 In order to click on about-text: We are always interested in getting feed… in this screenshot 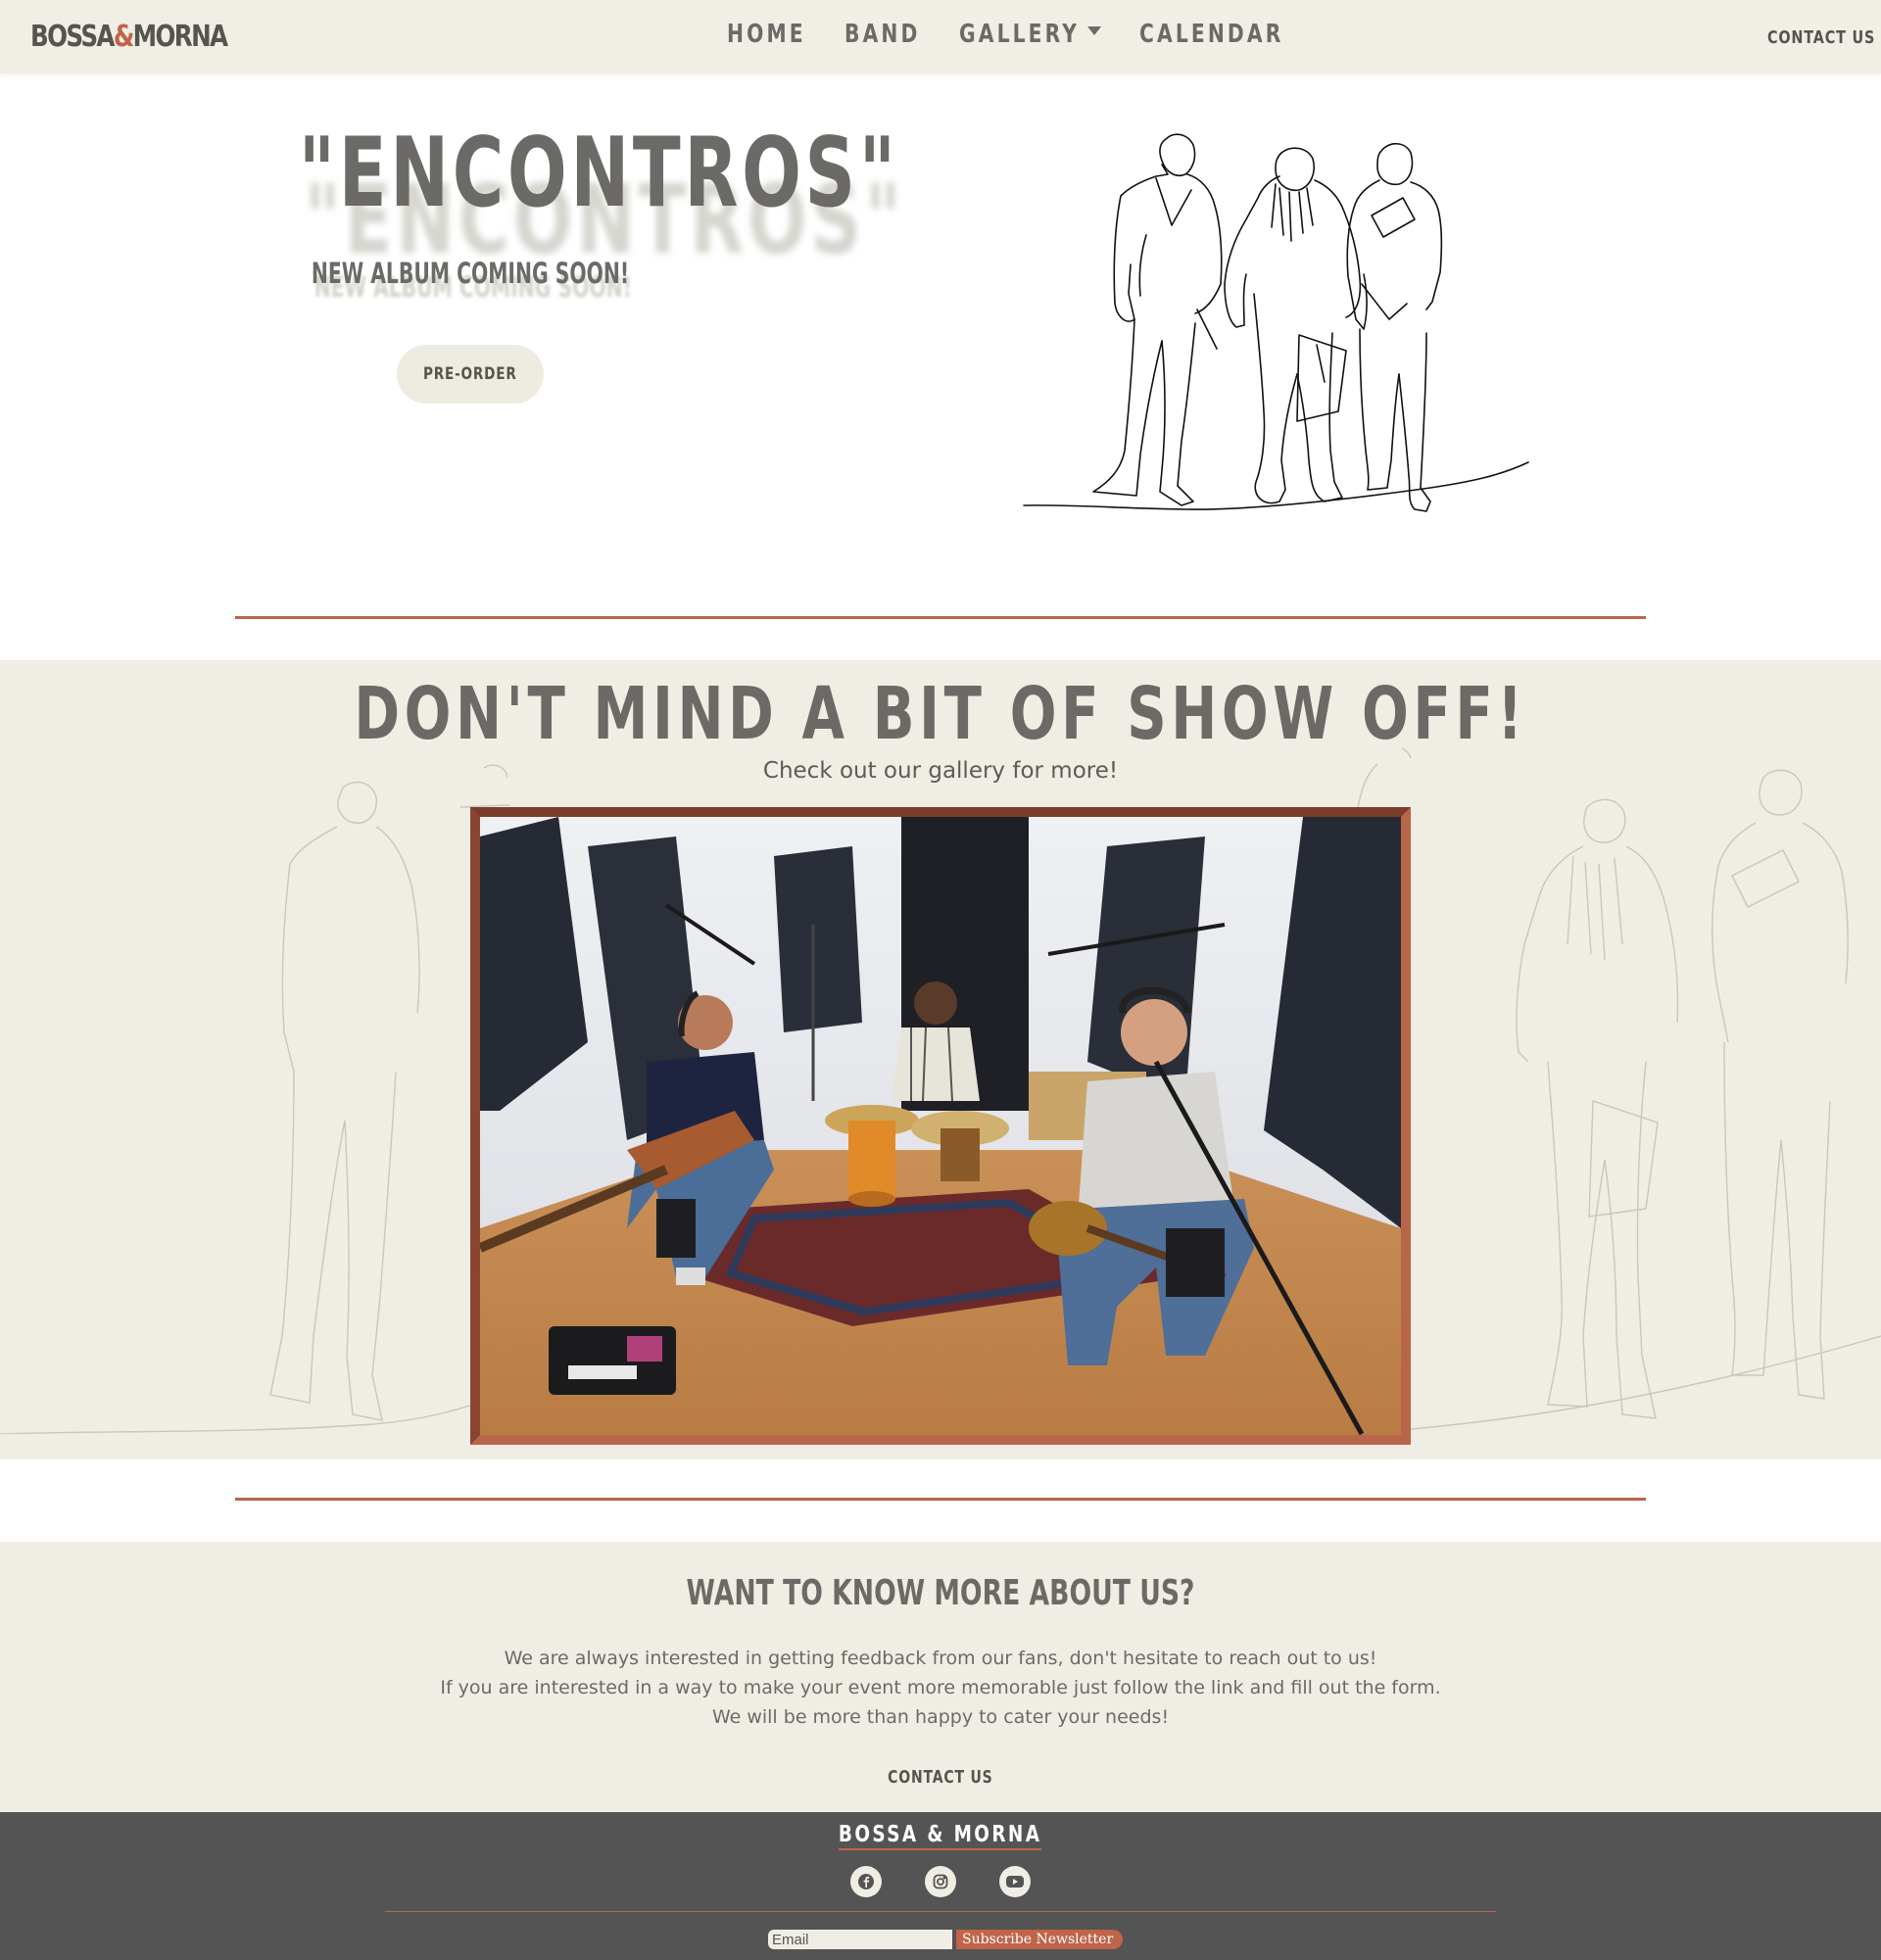, I will do `click(940, 1688)`.